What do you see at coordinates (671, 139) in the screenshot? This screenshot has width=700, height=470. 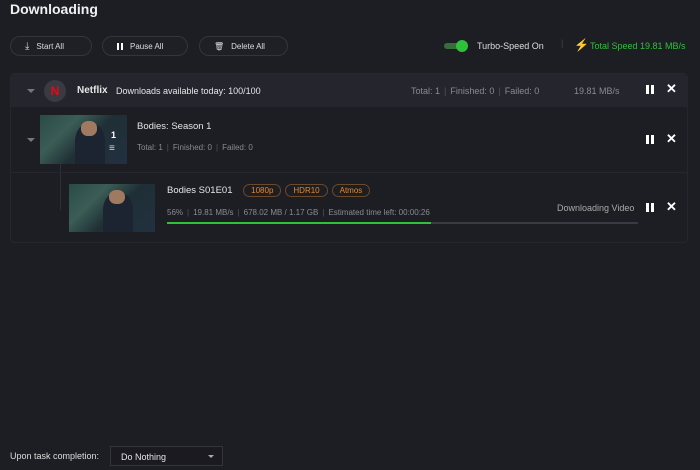 I see `season-close-button: ✕` at bounding box center [671, 139].